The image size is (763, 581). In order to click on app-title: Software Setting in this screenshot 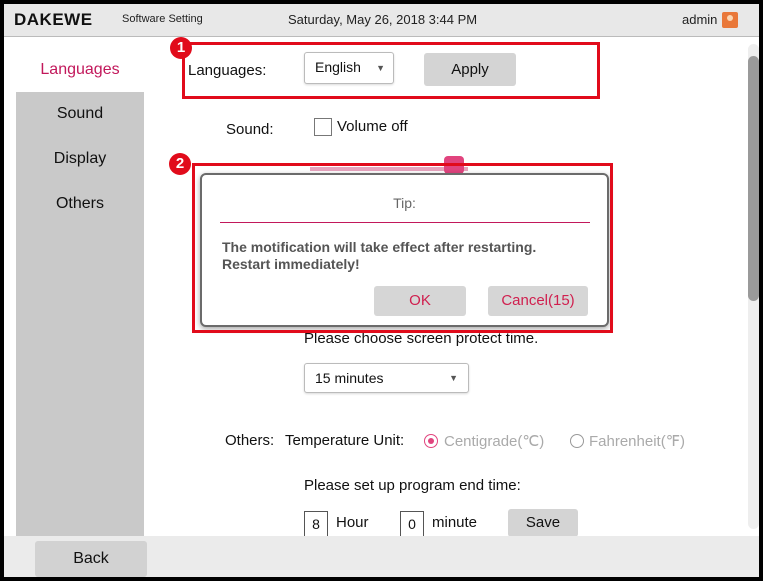, I will do `click(162, 19)`.